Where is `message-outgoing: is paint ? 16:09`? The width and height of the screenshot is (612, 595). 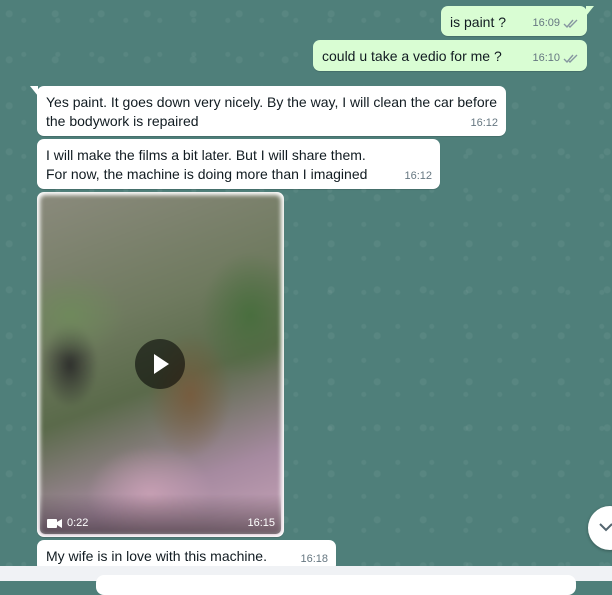 message-outgoing: is paint ? 16:09 is located at coordinates (517, 21).